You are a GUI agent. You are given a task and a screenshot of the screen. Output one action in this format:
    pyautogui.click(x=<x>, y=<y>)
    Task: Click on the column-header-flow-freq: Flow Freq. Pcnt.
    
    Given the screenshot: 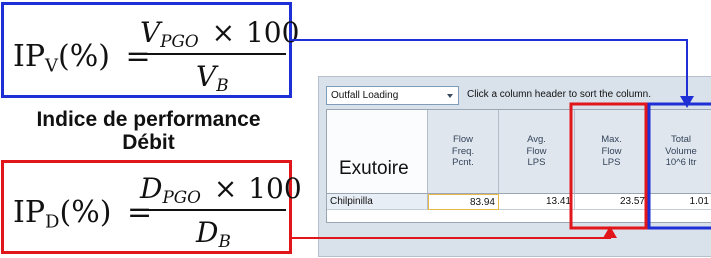 What is the action you would take?
    pyautogui.click(x=463, y=152)
    